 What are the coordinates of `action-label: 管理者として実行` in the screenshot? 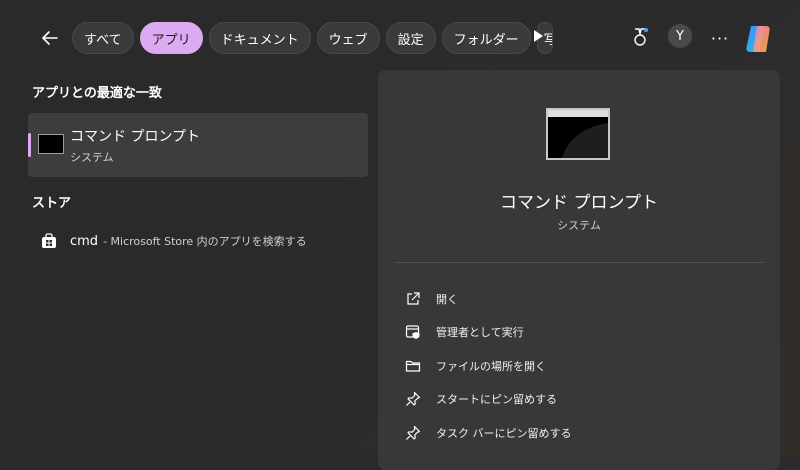 It's located at (480, 333).